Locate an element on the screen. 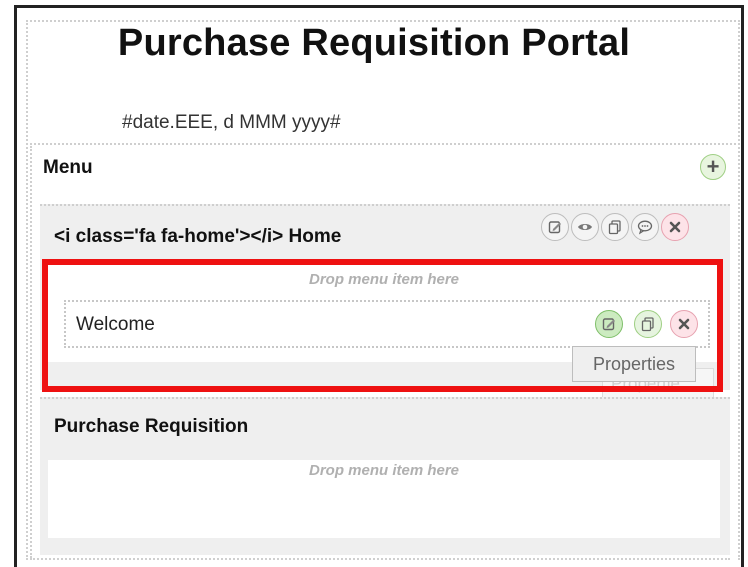  add-menu-button: + is located at coordinates (713, 167).